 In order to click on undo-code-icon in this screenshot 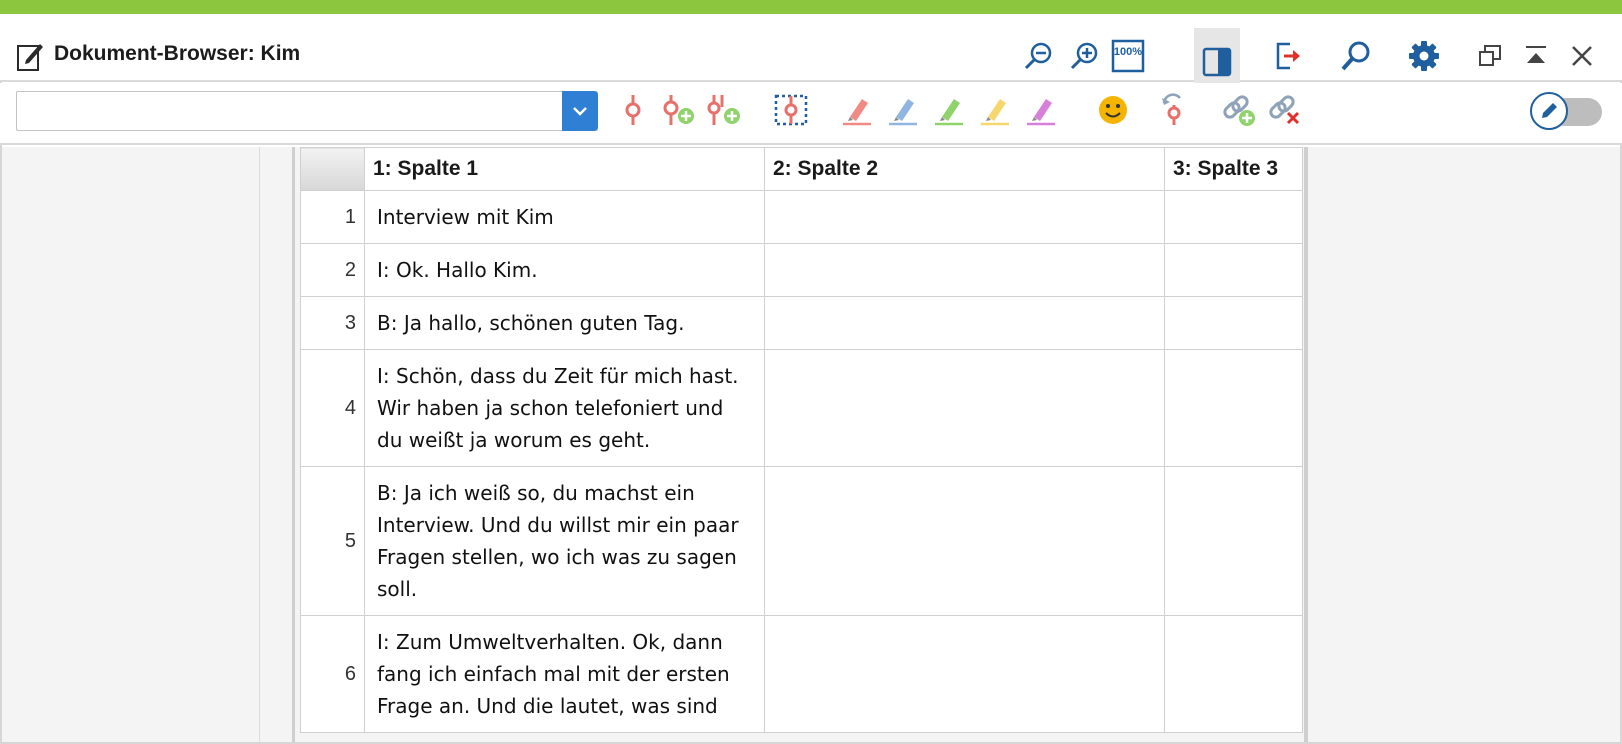, I will do `click(1173, 110)`.